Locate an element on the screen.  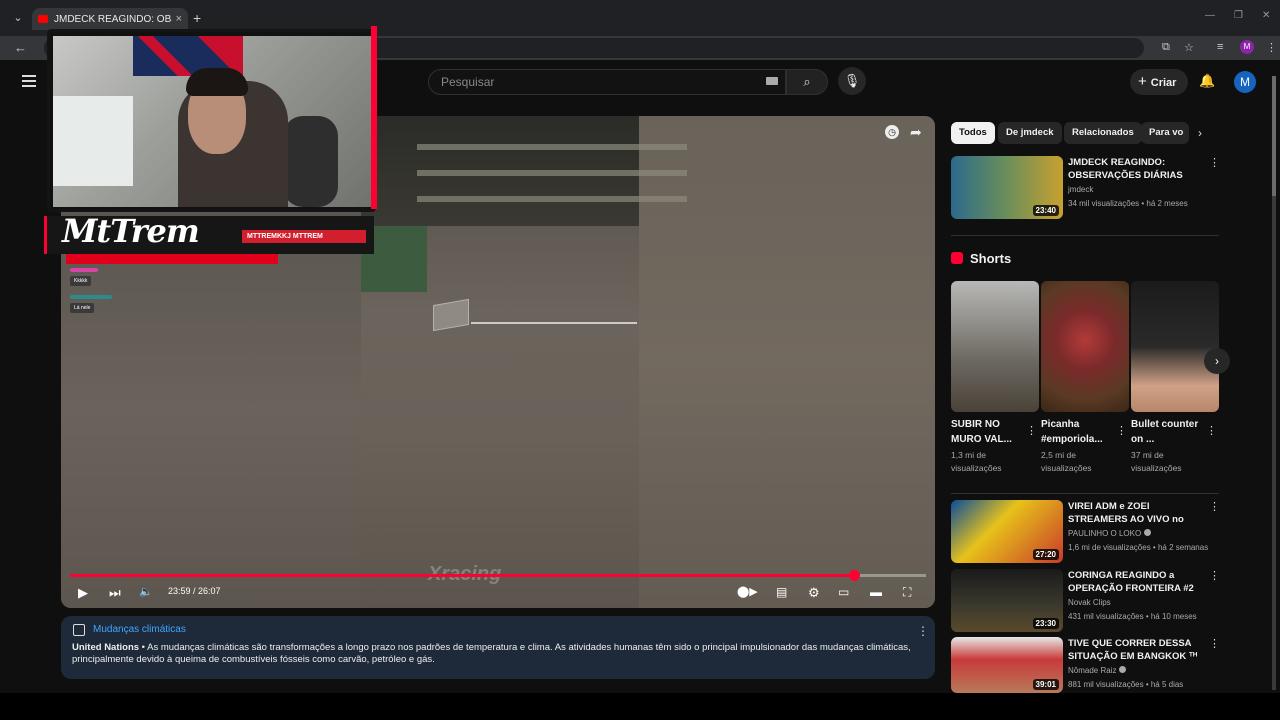
voice-search-button: 🎙 is located at coordinates (852, 81).